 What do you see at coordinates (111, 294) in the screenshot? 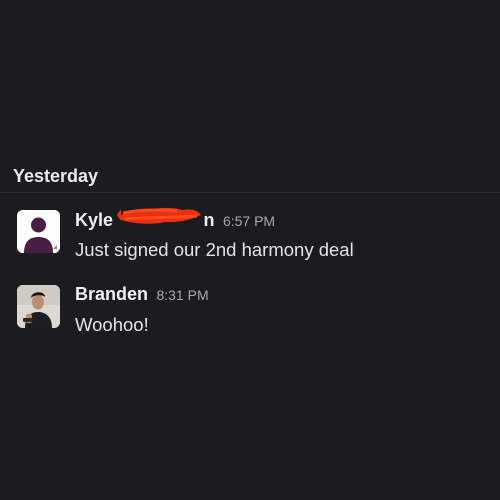
I see `author-name: Branden` at bounding box center [111, 294].